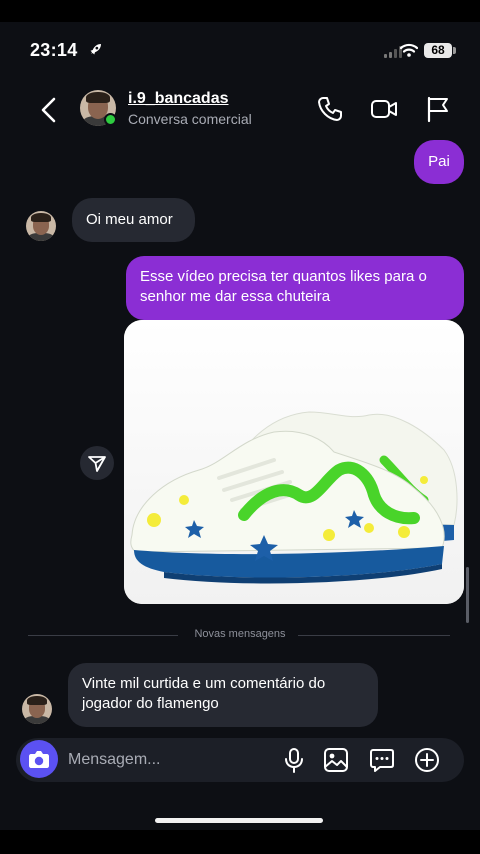  Describe the element at coordinates (240, 50) in the screenshot. I see `status-bar: 23:14 68` at that location.